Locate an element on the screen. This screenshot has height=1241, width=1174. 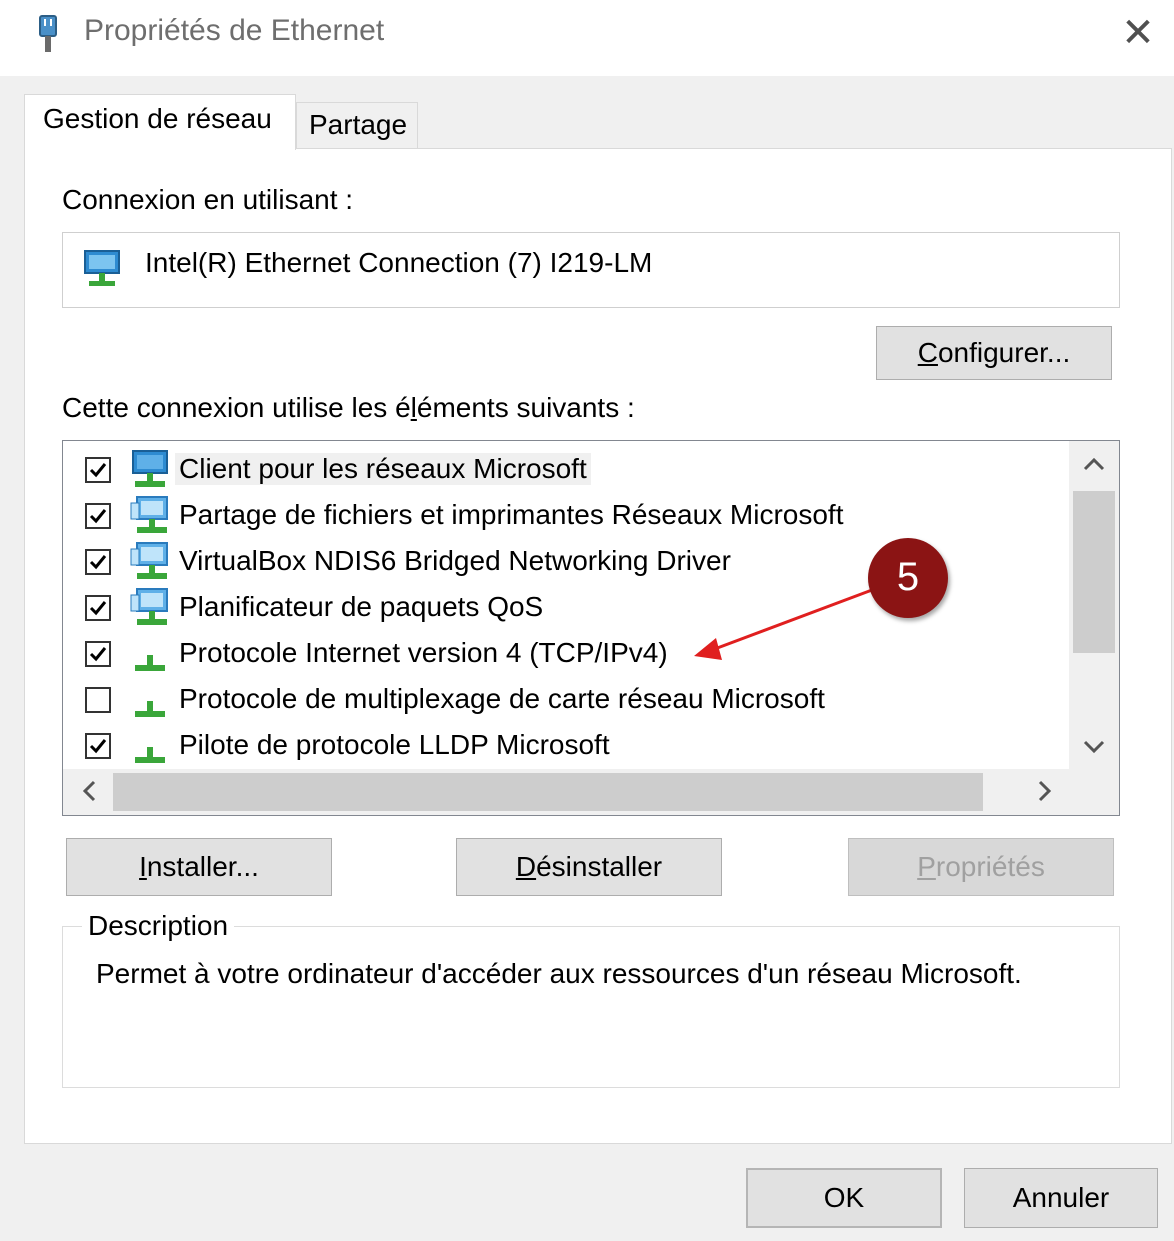
ethernet-plug-icon is located at coordinates (48, 33).